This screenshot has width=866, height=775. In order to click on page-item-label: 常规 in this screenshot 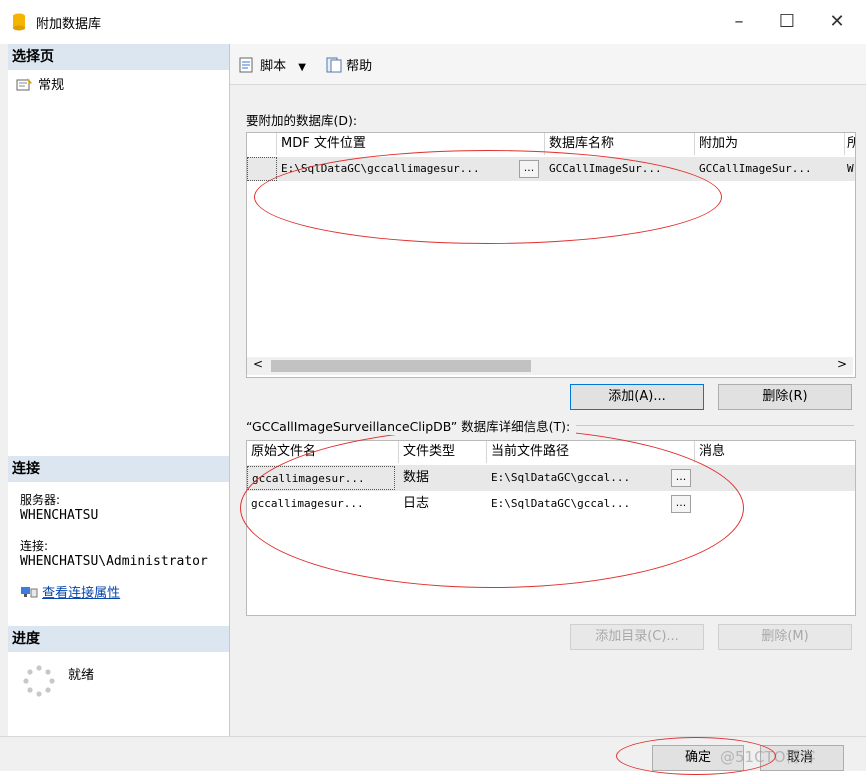, I will do `click(51, 85)`.